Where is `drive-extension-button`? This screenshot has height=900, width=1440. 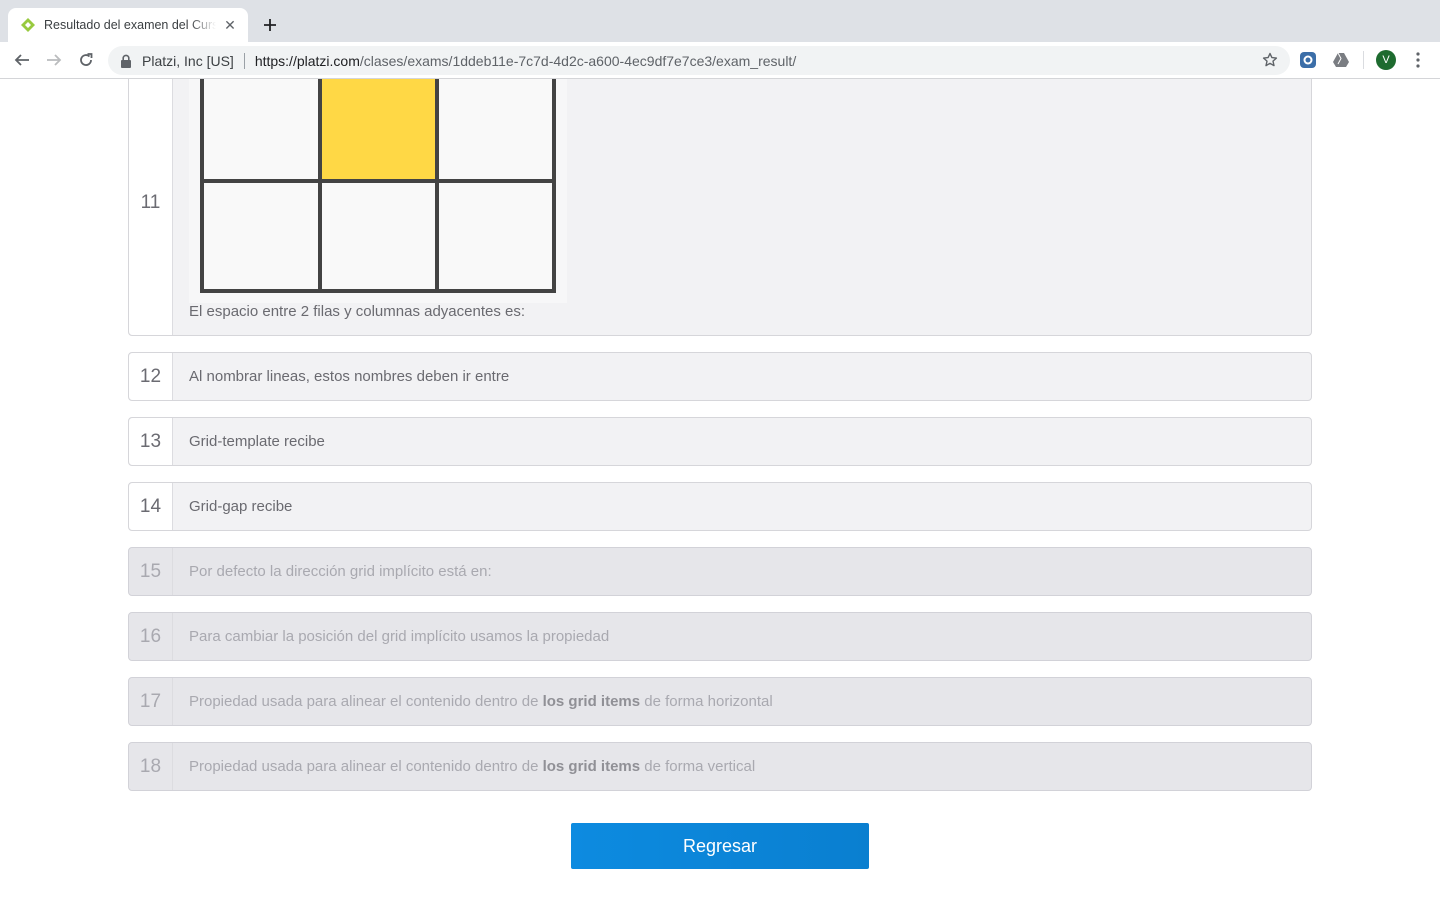
drive-extension-button is located at coordinates (1341, 60).